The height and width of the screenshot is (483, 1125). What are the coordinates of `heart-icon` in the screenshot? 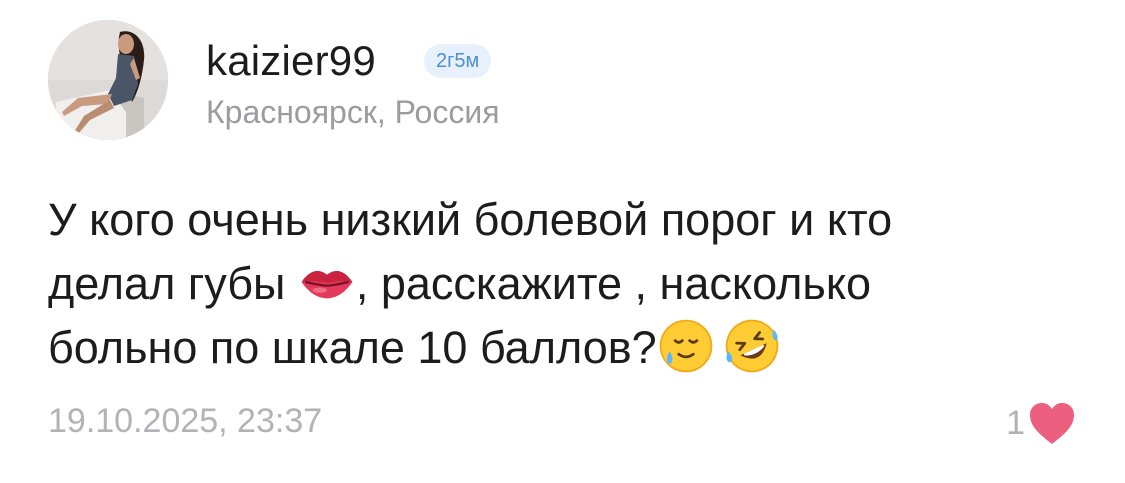 It's located at (1052, 423).